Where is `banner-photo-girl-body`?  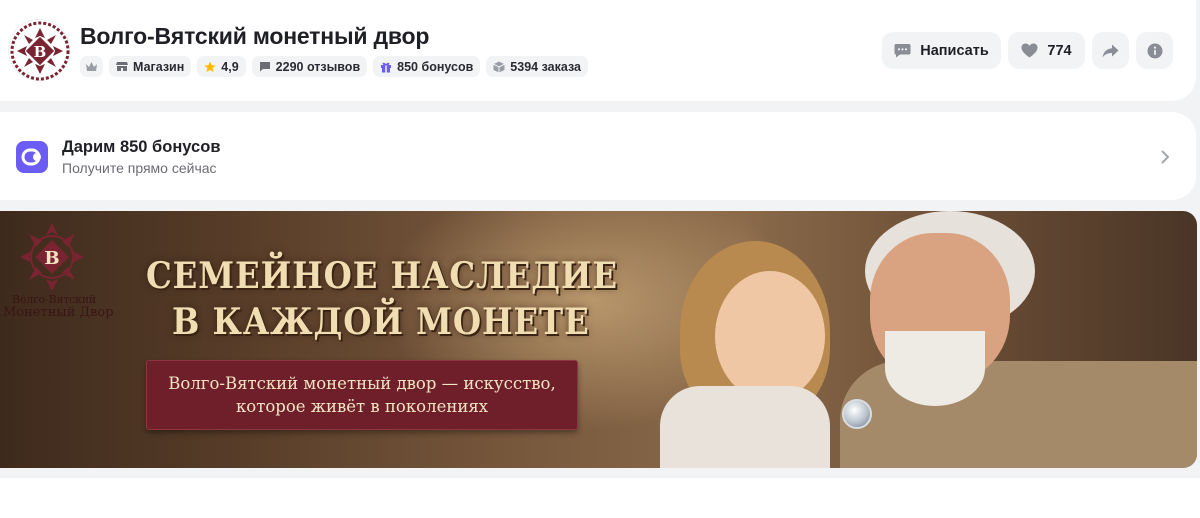
banner-photo-girl-body is located at coordinates (745, 427).